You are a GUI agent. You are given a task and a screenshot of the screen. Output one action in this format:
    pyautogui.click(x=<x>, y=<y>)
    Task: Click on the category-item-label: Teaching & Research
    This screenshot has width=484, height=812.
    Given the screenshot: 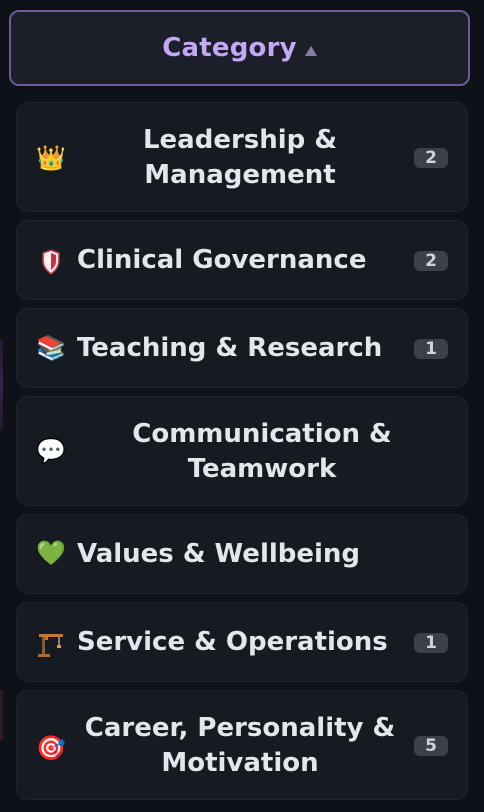 What is the action you would take?
    pyautogui.click(x=230, y=348)
    